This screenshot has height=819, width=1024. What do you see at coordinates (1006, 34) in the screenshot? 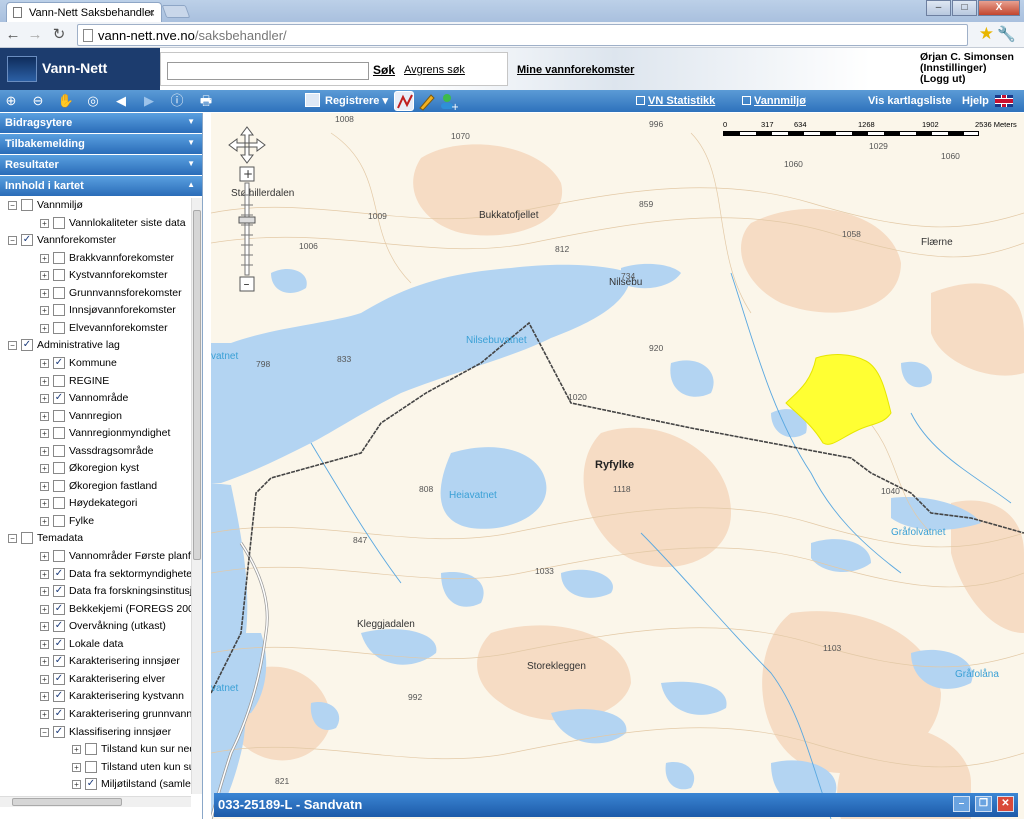
I see `wrench-icon: 🔧` at bounding box center [1006, 34].